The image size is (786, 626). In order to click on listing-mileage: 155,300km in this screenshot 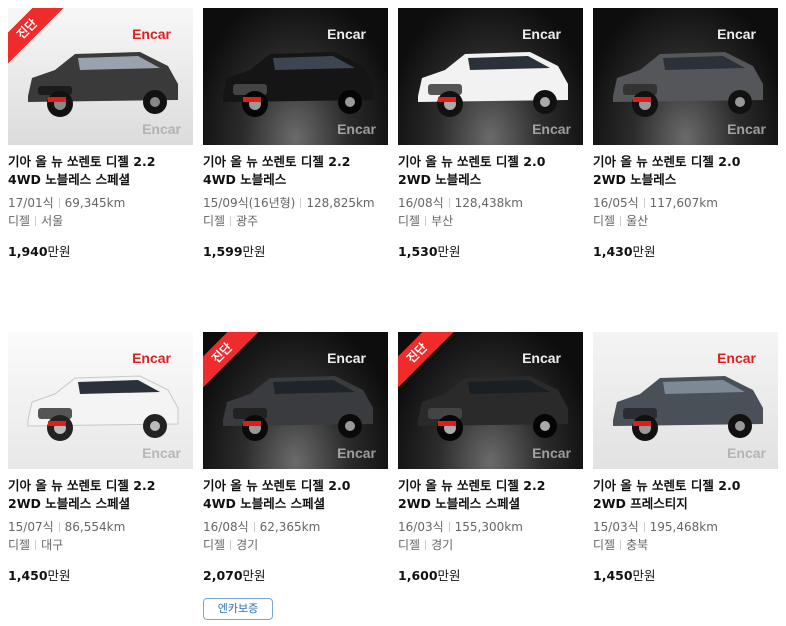, I will do `click(488, 527)`.